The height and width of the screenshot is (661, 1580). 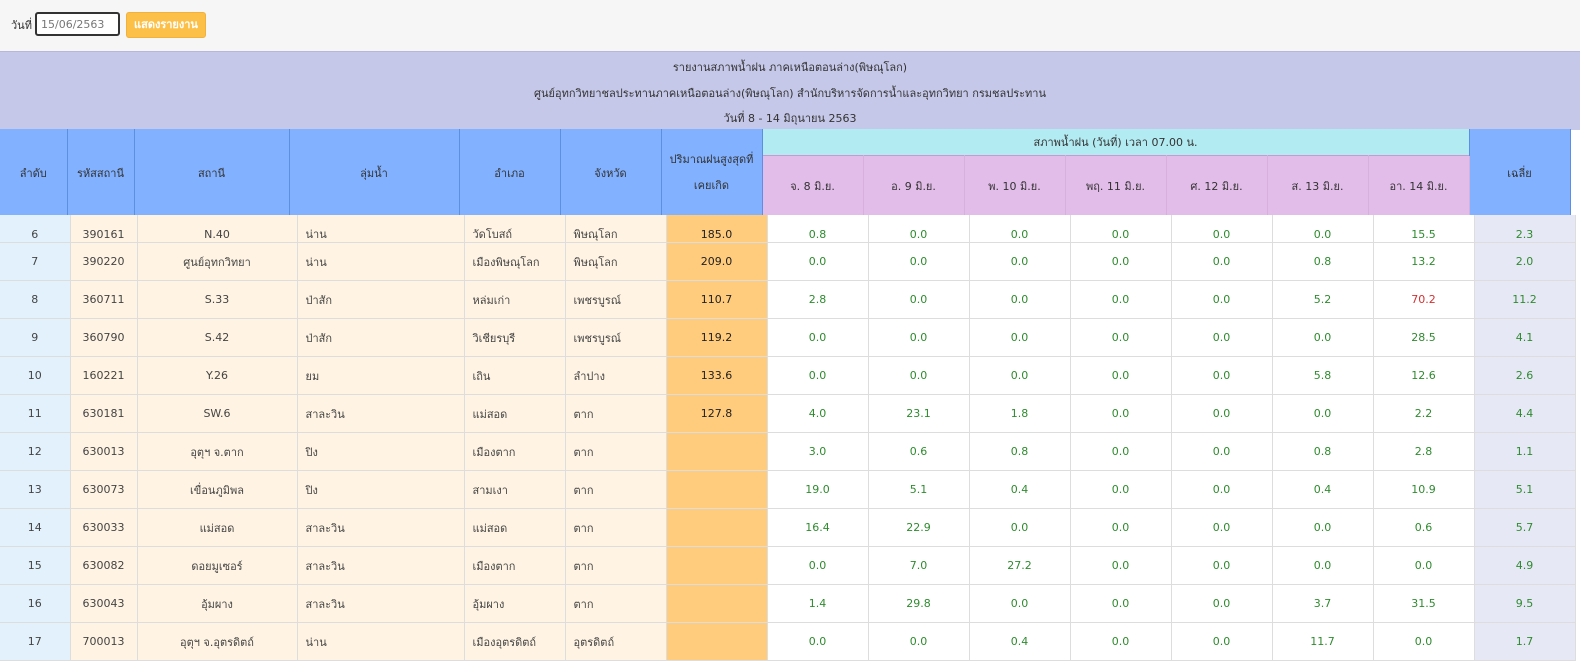 I want to click on avg-cell: 2.3, so click(x=1525, y=229).